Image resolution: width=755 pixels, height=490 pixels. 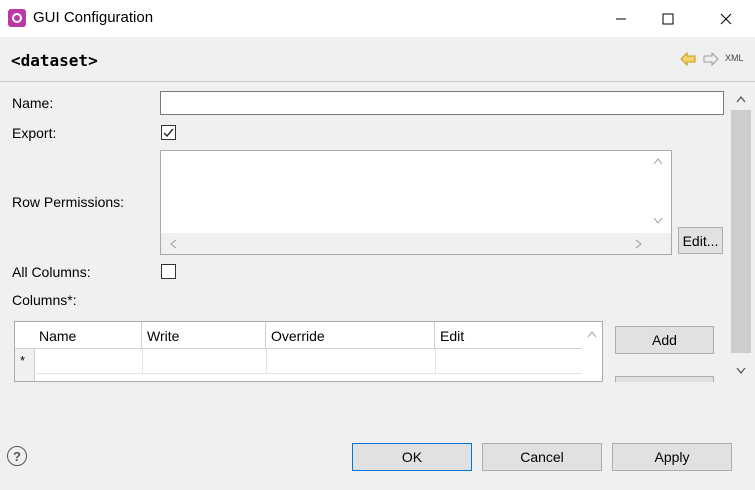 I want to click on minimize-button, so click(x=621, y=18).